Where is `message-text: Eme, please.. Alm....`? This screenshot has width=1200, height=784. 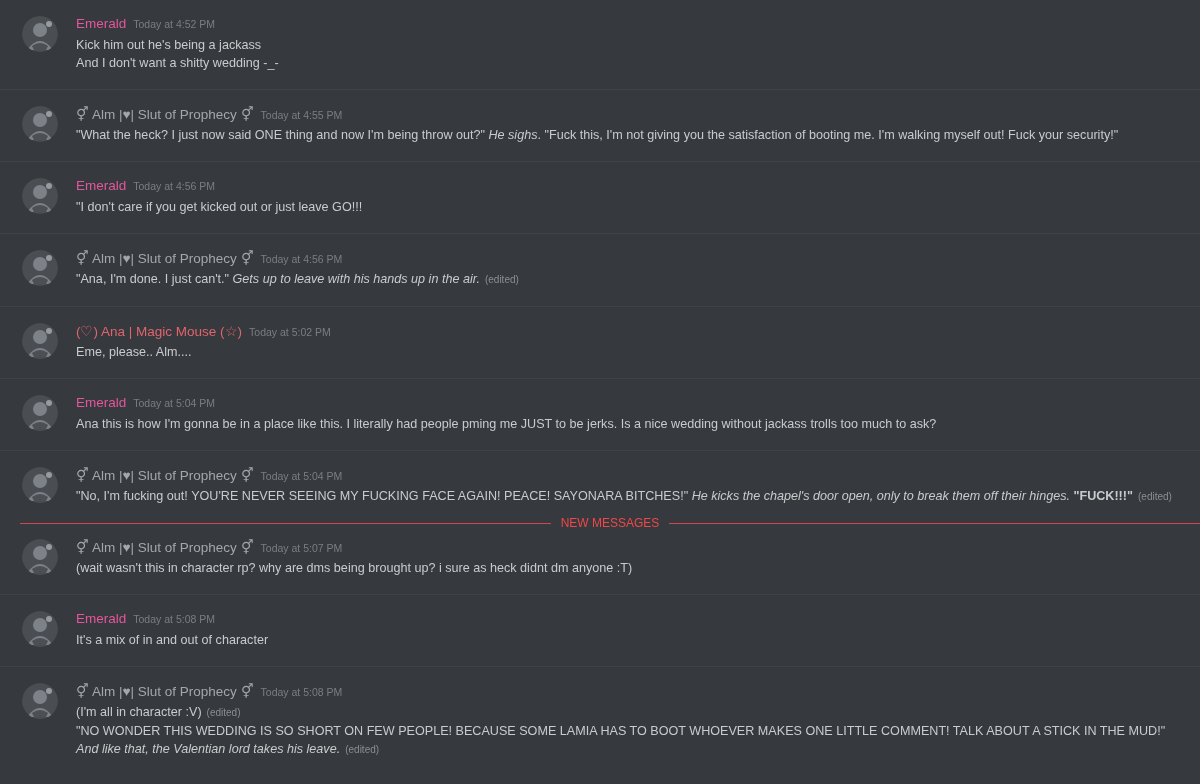 message-text: Eme, please.. Alm.... is located at coordinates (134, 352).